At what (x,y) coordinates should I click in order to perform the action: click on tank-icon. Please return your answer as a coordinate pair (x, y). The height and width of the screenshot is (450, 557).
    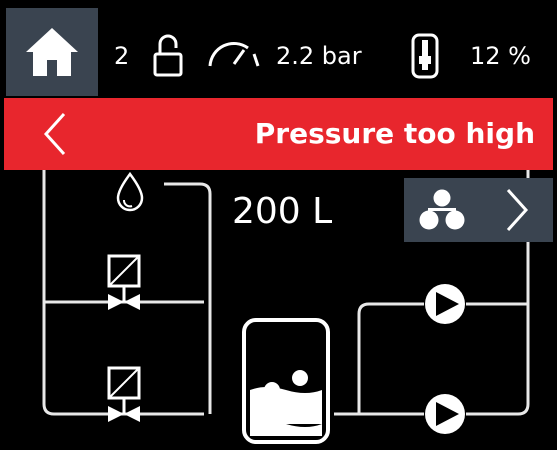
    Looking at the image, I should click on (286, 381).